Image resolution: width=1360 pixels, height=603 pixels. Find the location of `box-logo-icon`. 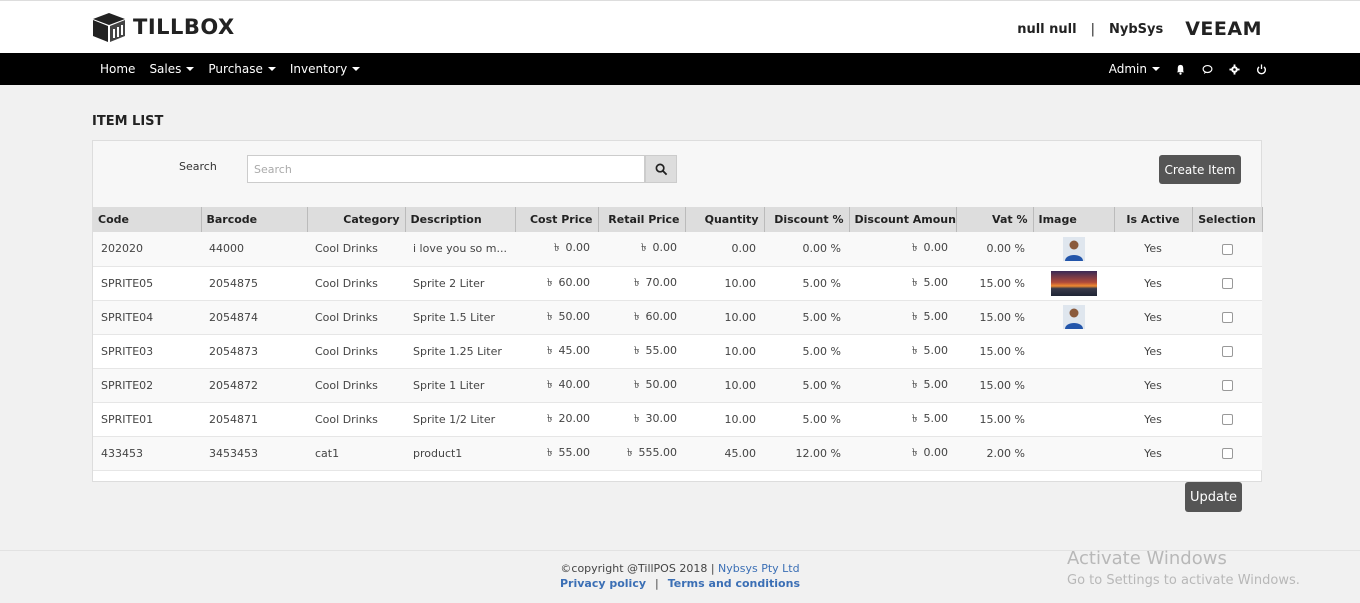

box-logo-icon is located at coordinates (109, 27).